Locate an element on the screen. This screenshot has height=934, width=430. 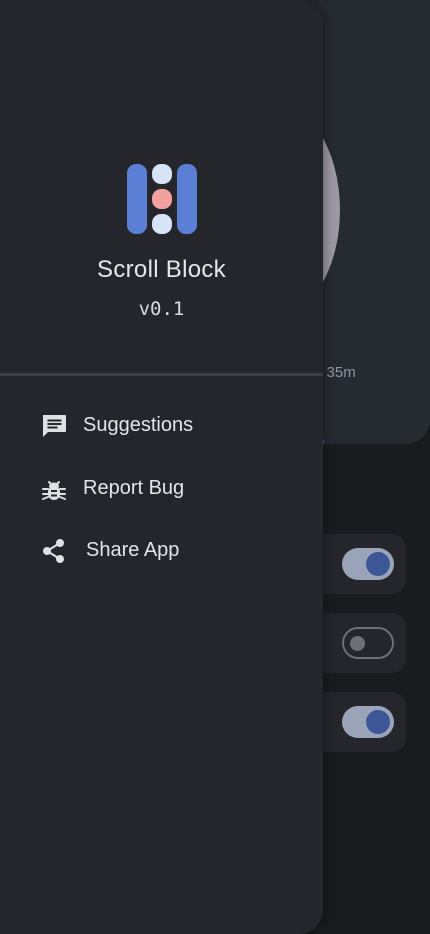
app-name: Scroll Block is located at coordinates (161, 269).